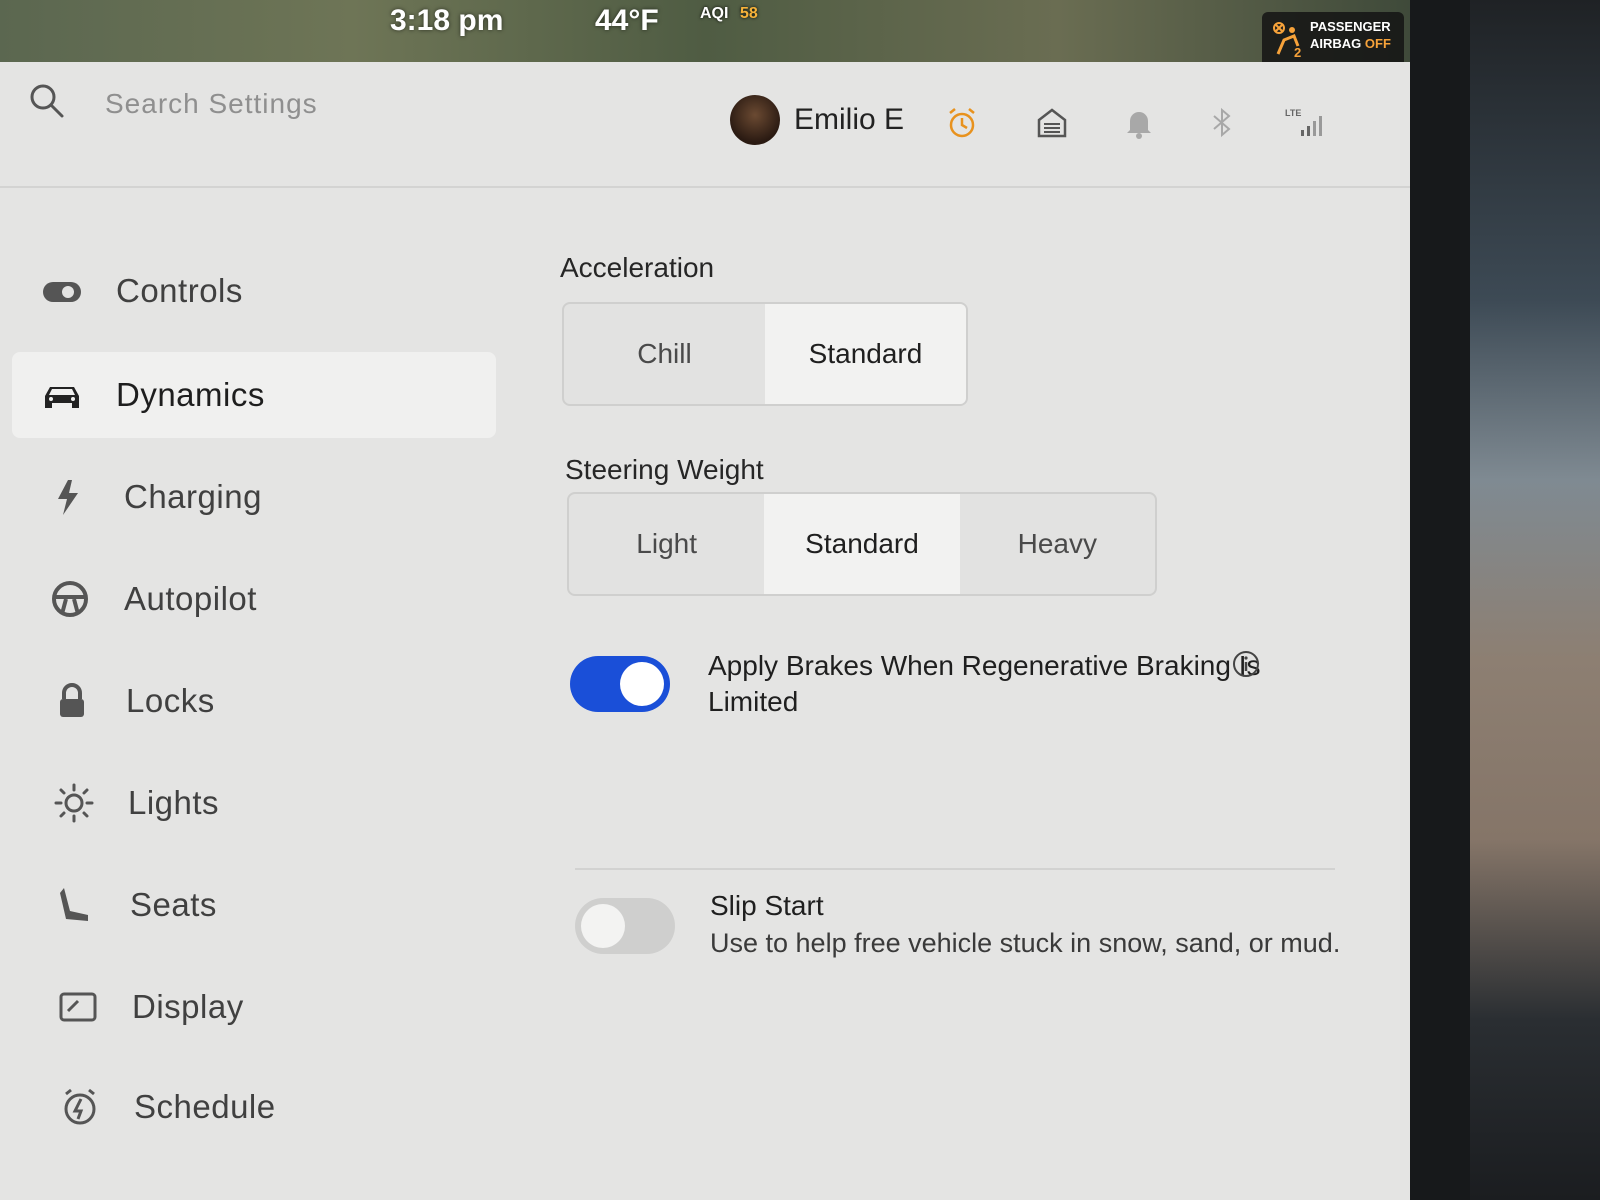  What do you see at coordinates (637, 267) in the screenshot?
I see `acceleration-title: Acceleration` at bounding box center [637, 267].